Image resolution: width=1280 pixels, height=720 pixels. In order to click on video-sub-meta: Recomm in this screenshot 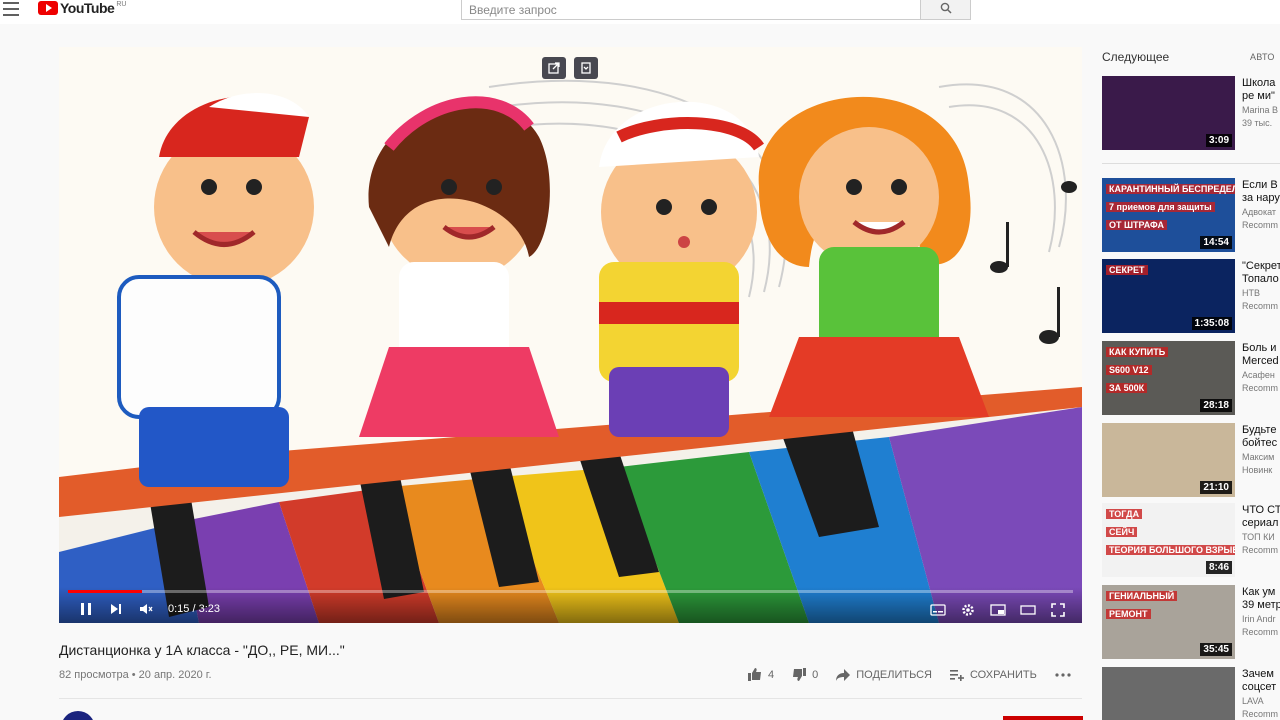, I will do `click(1260, 225)`.